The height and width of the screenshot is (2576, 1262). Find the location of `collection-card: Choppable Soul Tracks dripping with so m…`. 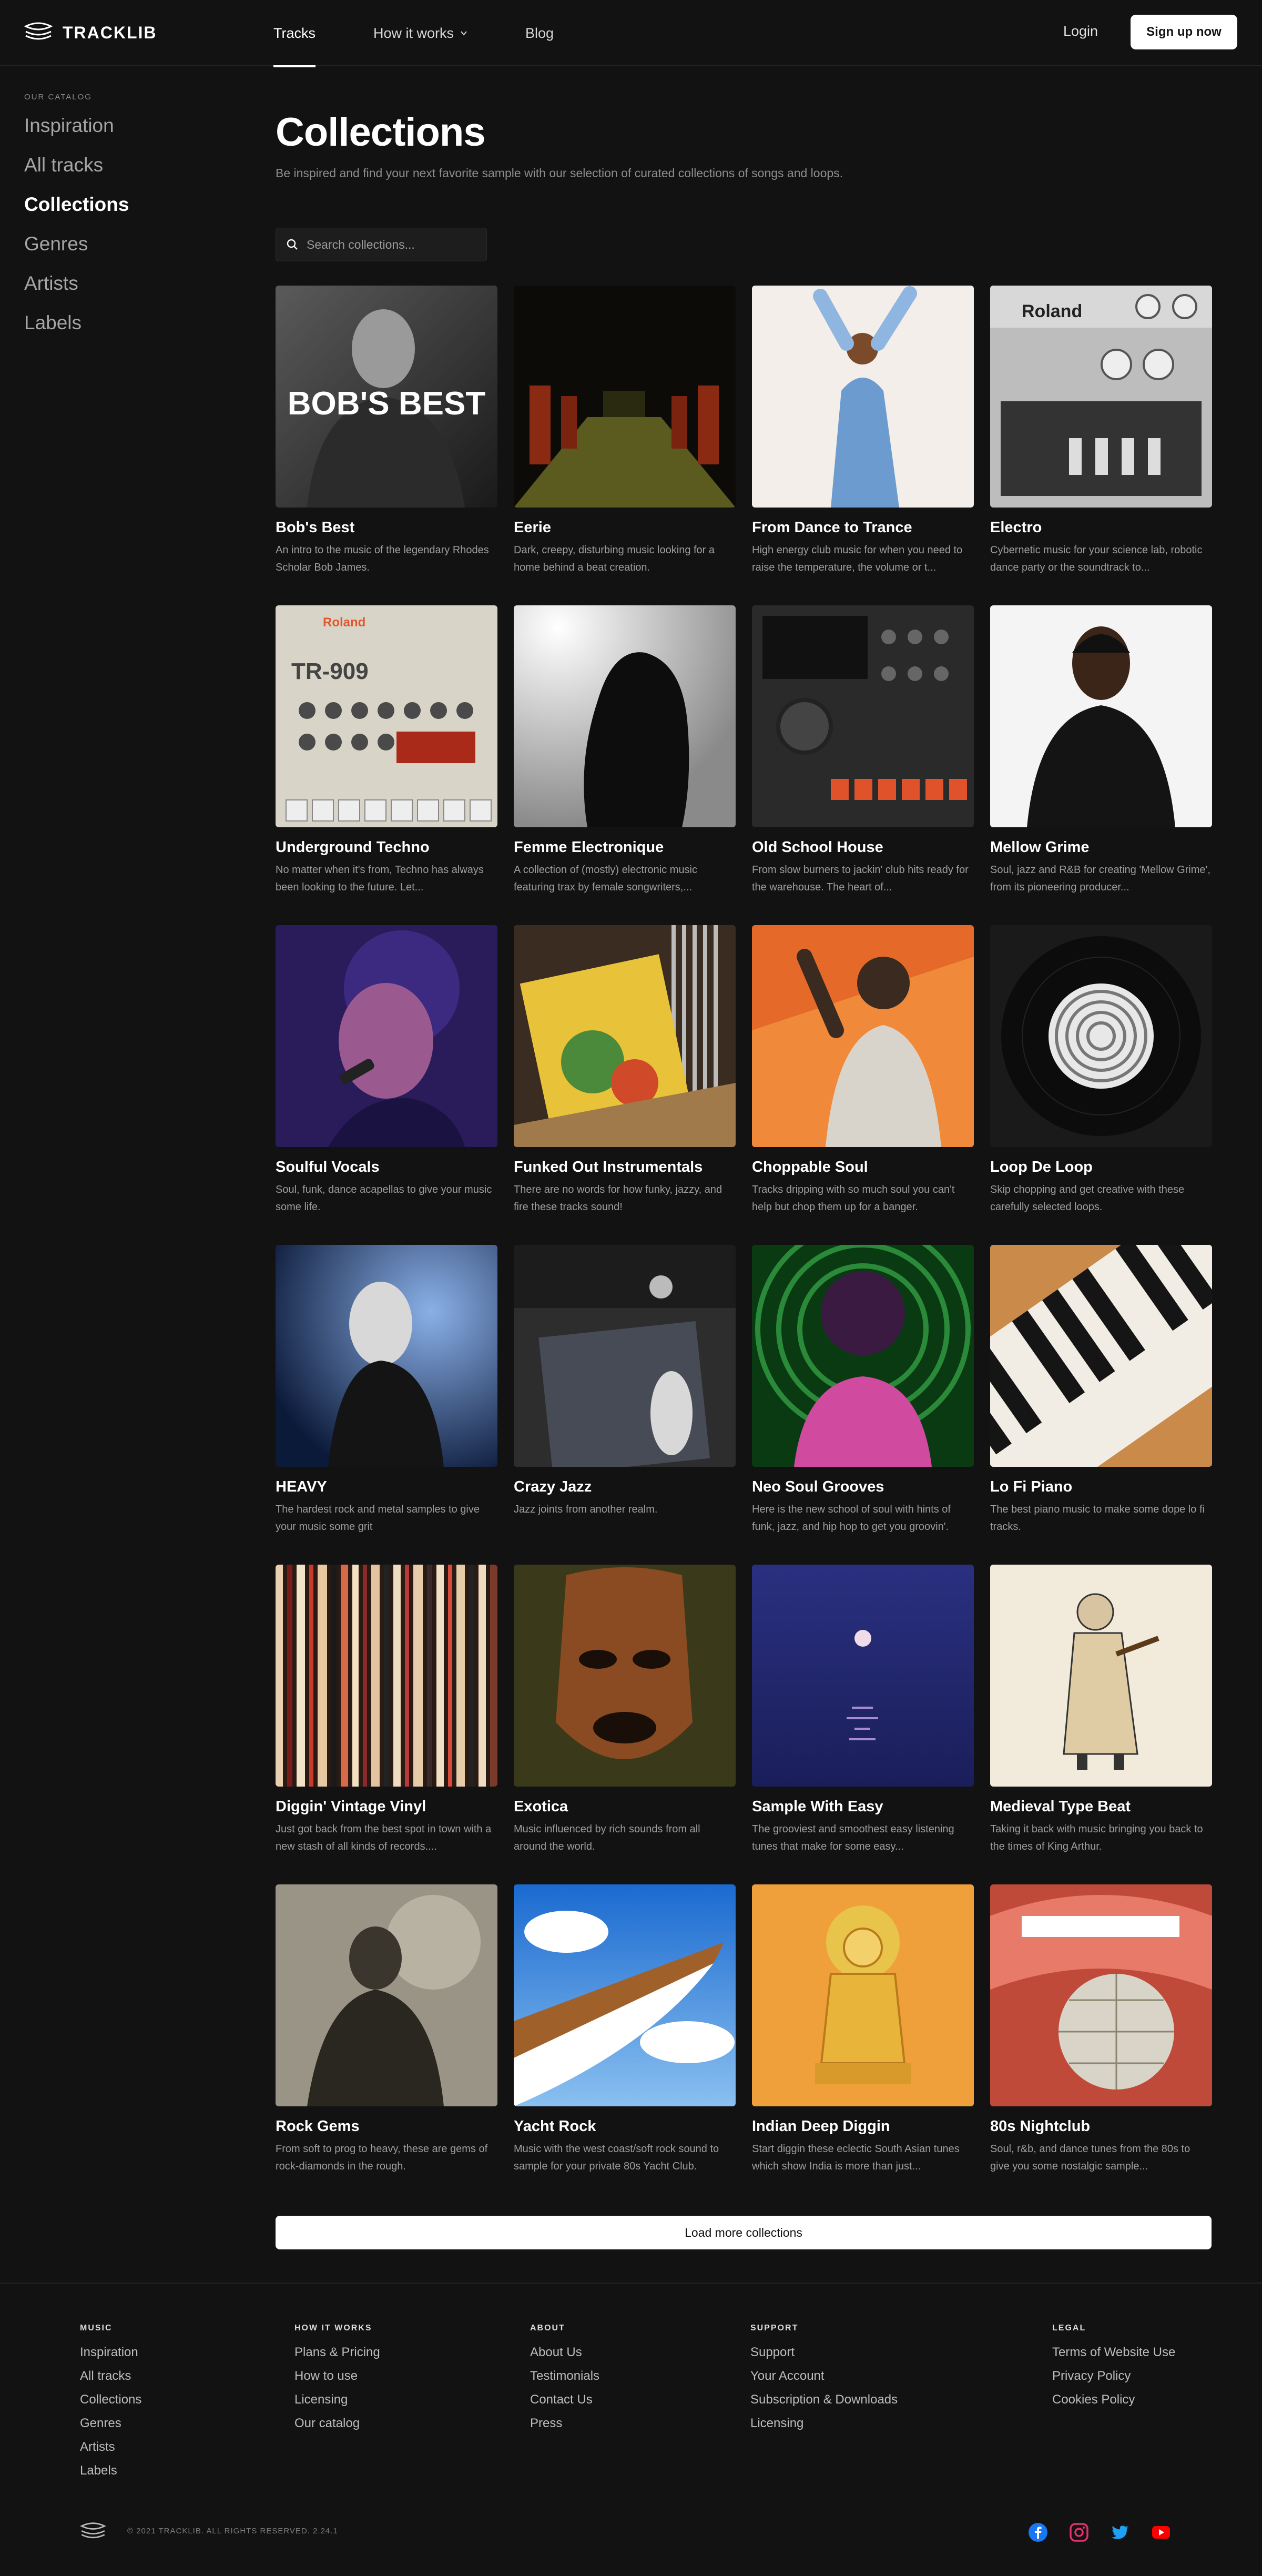

collection-card: Choppable Soul Tracks dripping with so m… is located at coordinates (863, 1085).